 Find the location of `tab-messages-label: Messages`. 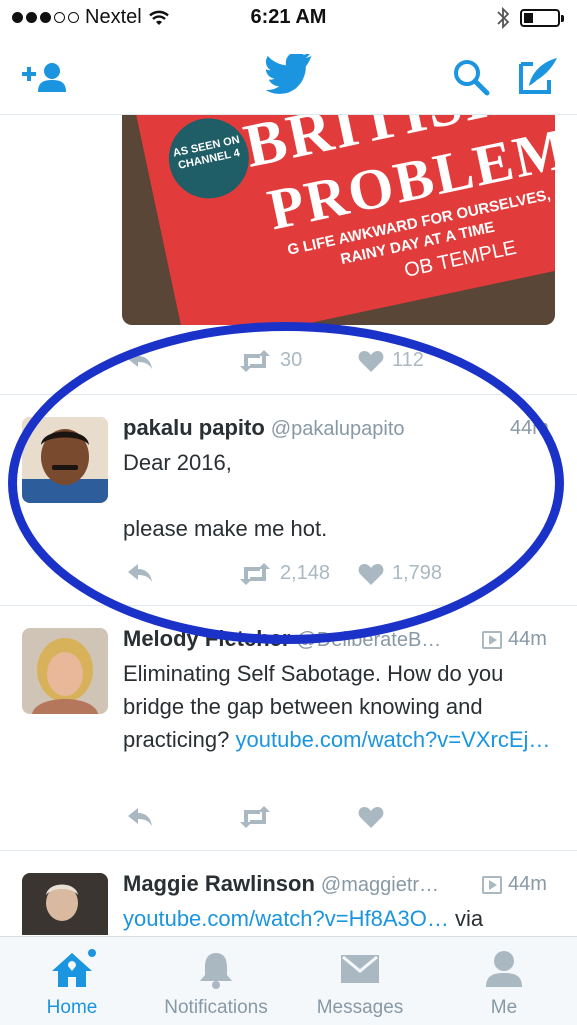

tab-messages-label: Messages is located at coordinates (360, 1007).